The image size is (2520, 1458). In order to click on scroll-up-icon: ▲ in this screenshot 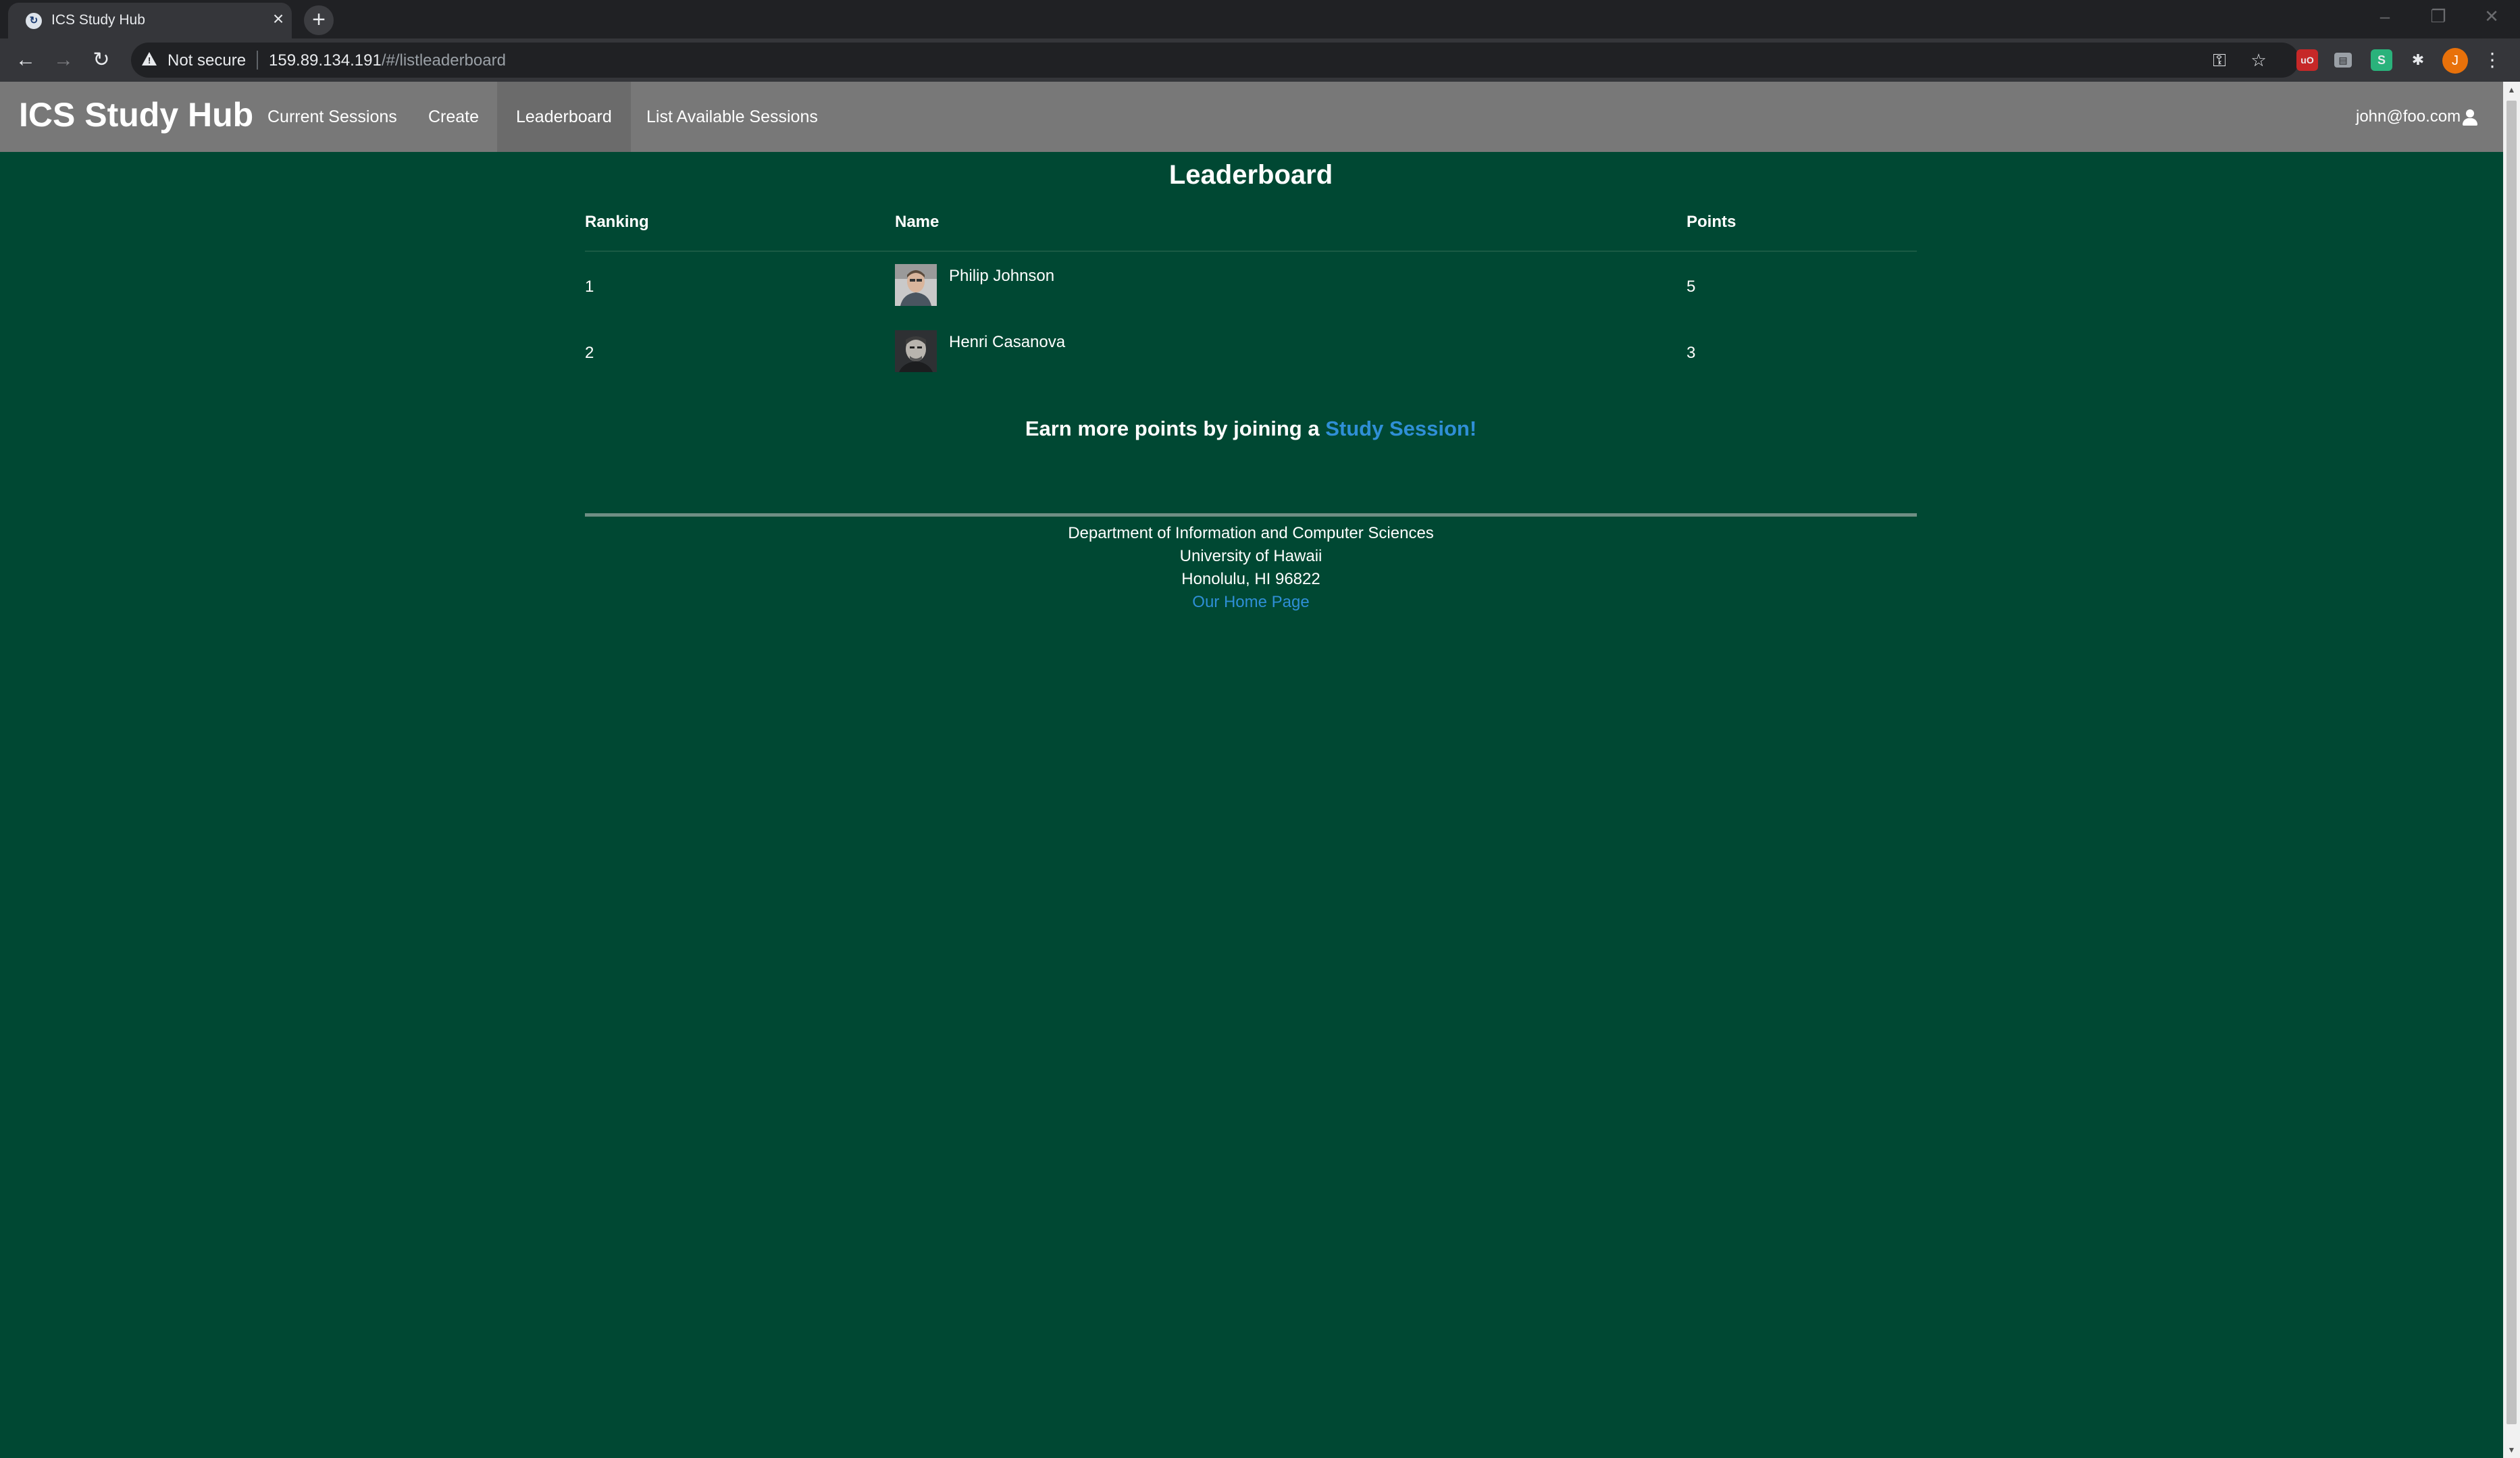, I will do `click(2511, 90)`.